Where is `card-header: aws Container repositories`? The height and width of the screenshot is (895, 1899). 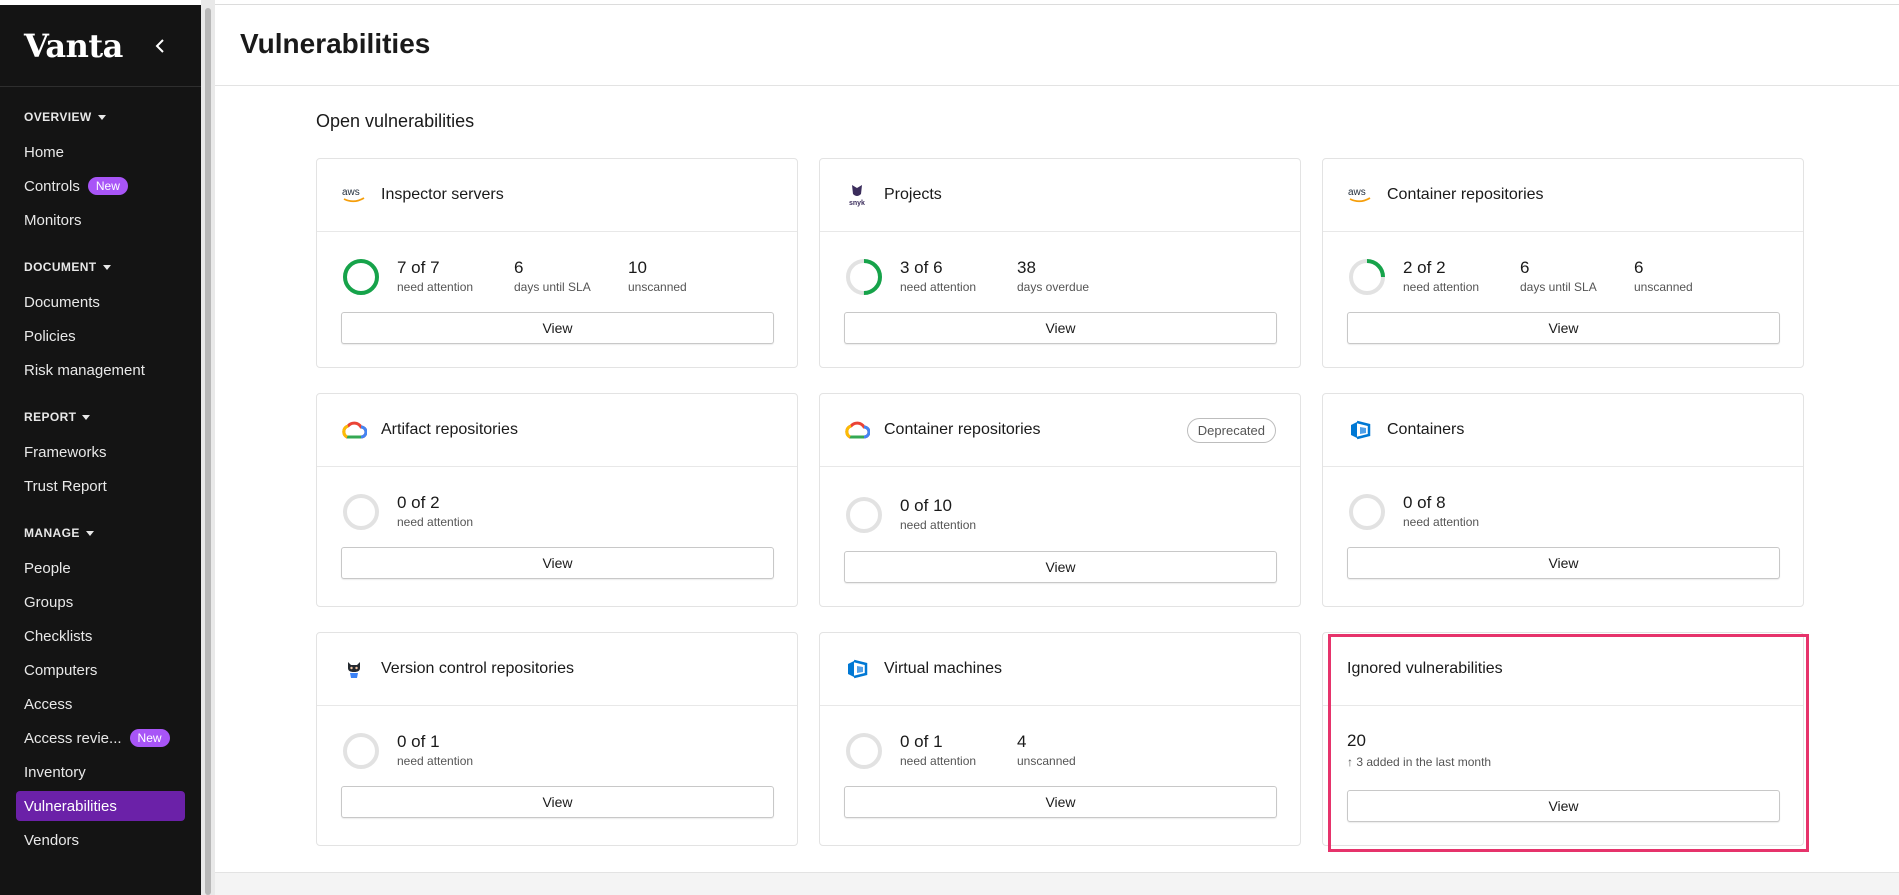
card-header: aws Container repositories is located at coordinates (1563, 195).